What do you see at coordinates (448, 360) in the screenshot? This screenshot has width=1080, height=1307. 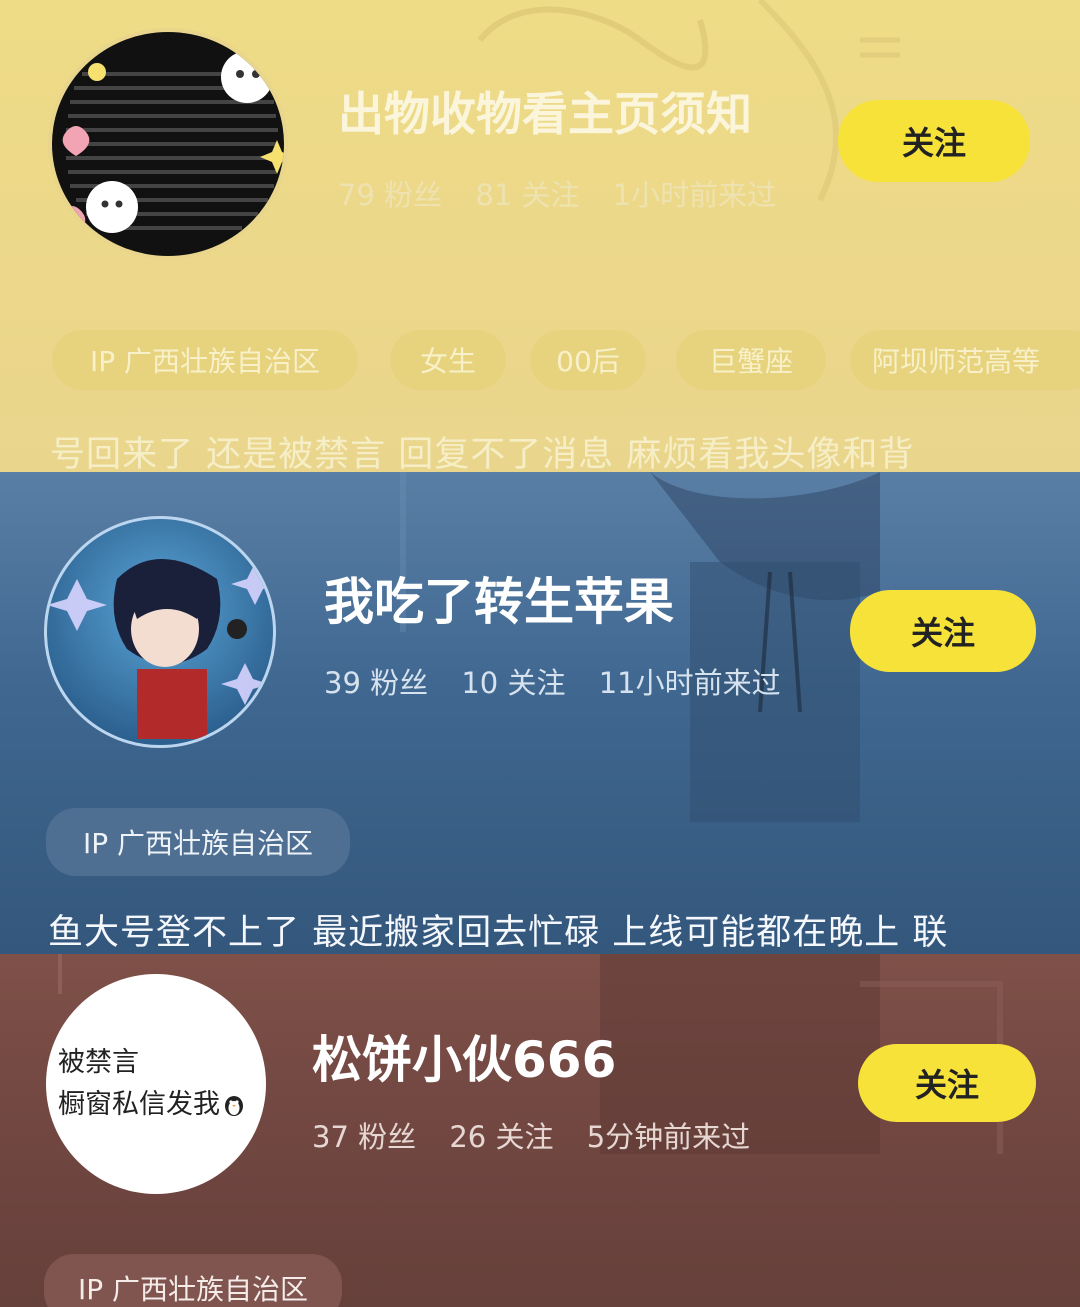 I see `tag-gender: 女生` at bounding box center [448, 360].